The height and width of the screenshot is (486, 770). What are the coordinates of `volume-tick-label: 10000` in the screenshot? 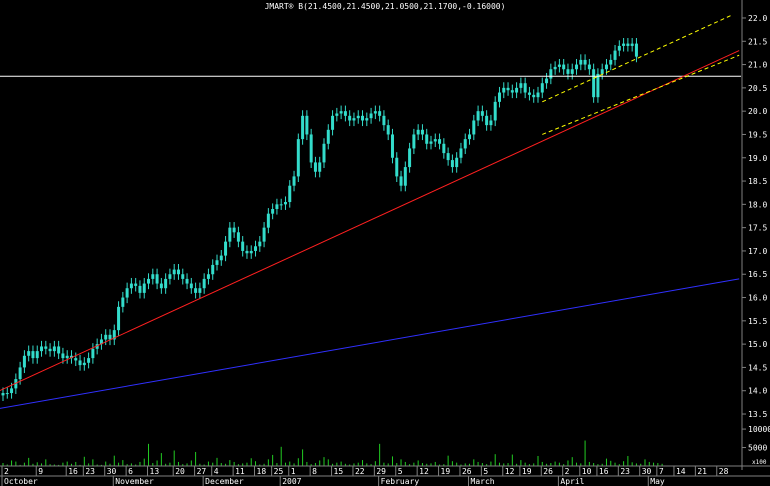 It's located at (759, 429).